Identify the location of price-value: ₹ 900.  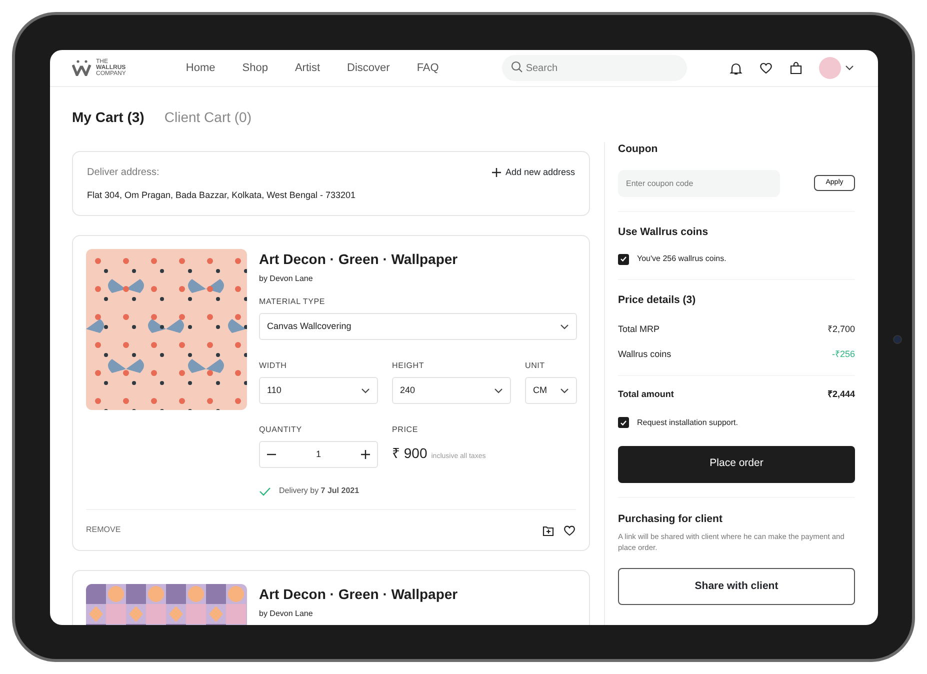
(410, 454).